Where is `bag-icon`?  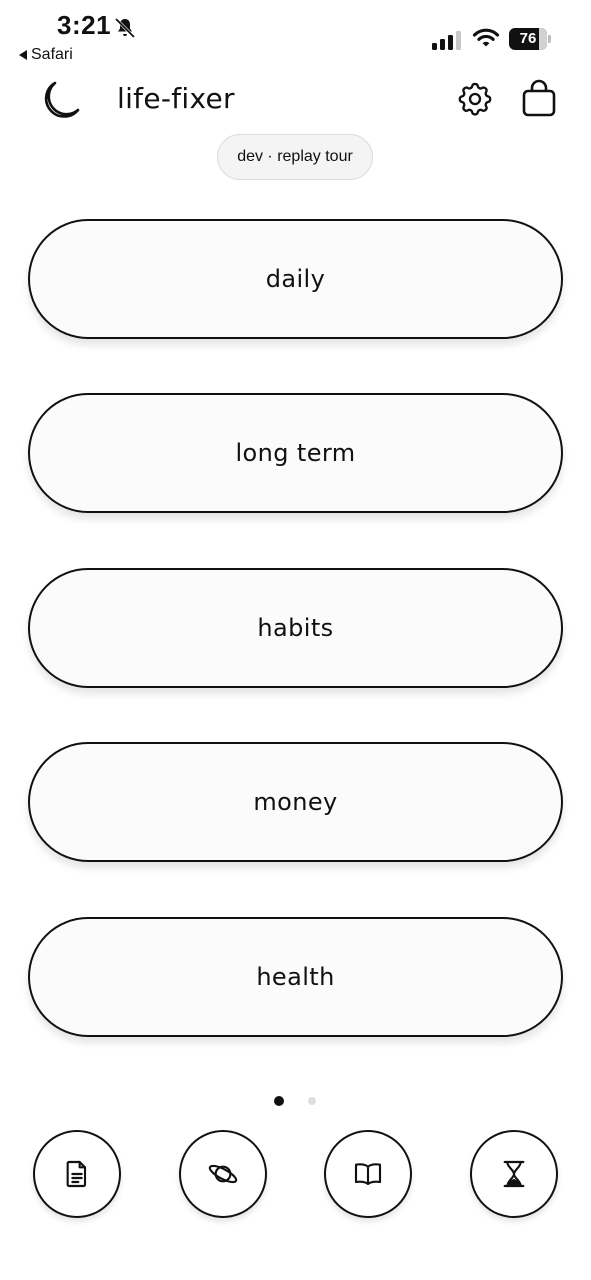 bag-icon is located at coordinates (539, 98).